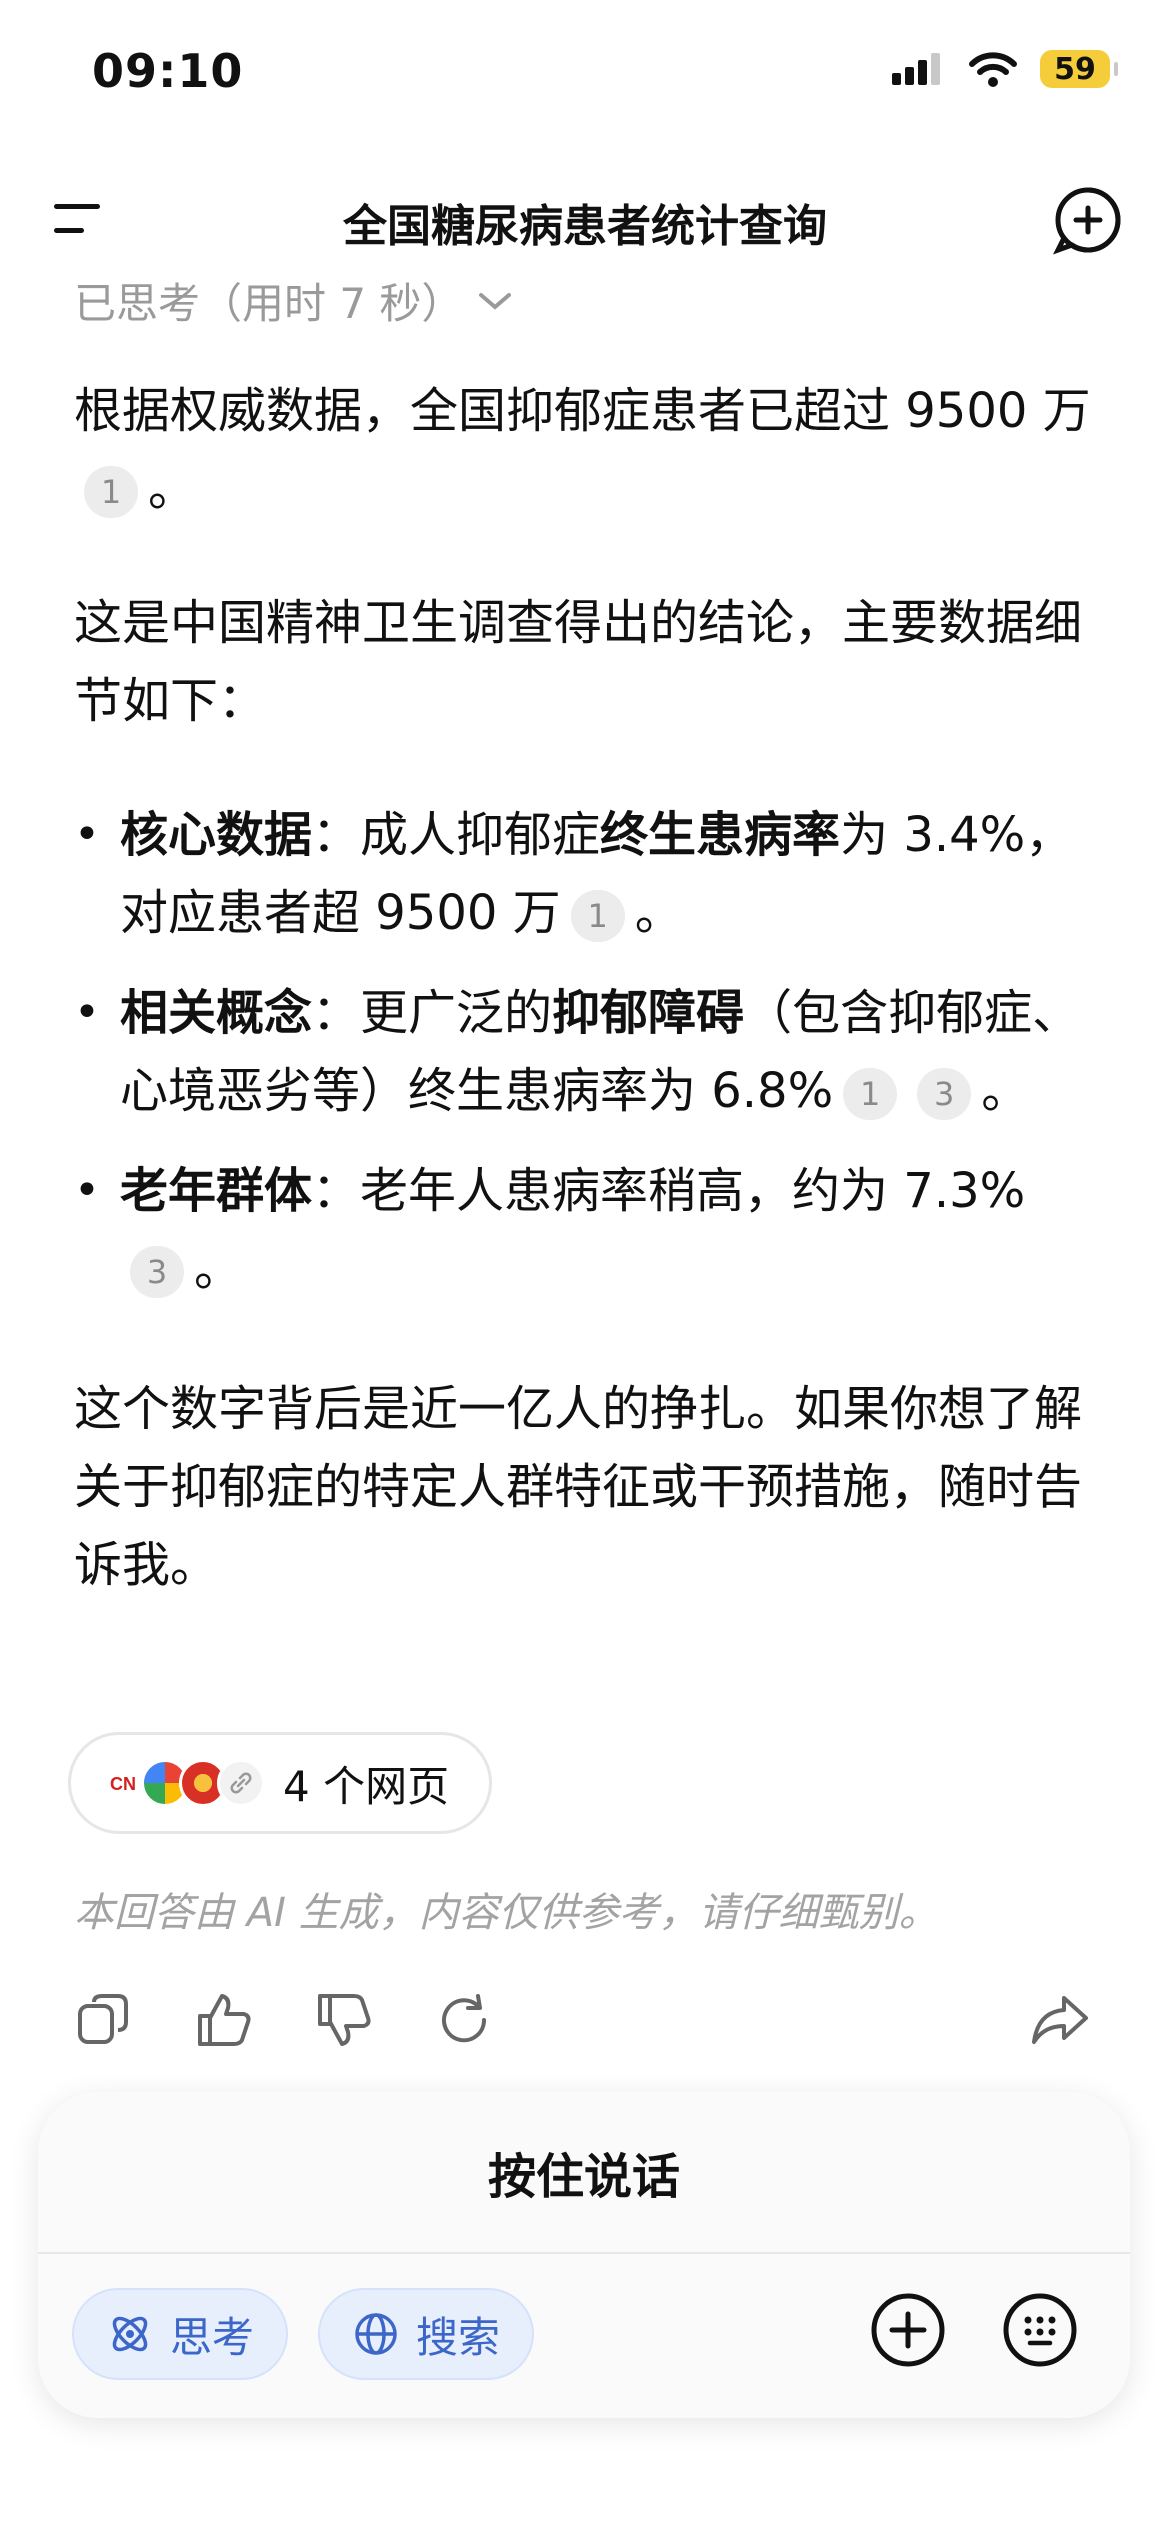 The height and width of the screenshot is (2532, 1170). Describe the element at coordinates (376, 2334) in the screenshot. I see `globe-icon` at that location.